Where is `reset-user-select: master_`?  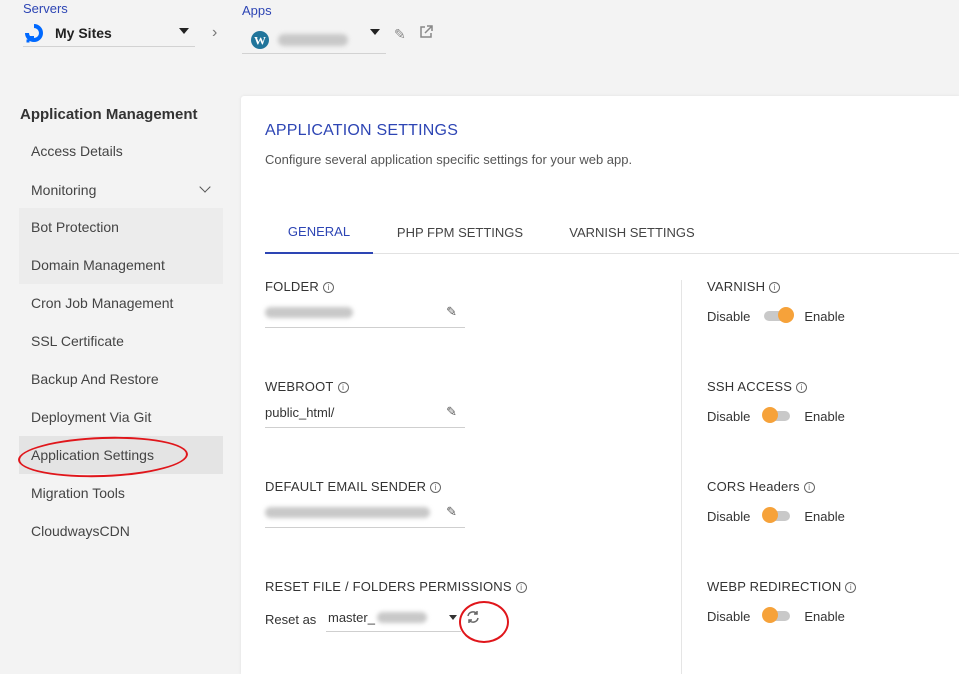 reset-user-select: master_ is located at coordinates (393, 618).